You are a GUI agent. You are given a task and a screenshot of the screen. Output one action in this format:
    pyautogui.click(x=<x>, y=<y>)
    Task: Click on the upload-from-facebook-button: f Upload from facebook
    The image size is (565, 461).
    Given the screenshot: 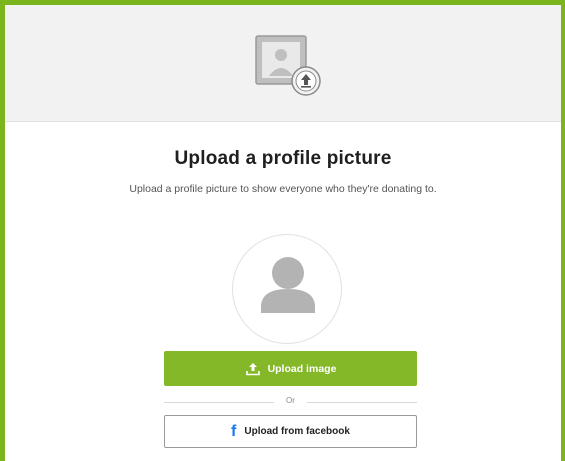 What is the action you would take?
    pyautogui.click(x=290, y=431)
    